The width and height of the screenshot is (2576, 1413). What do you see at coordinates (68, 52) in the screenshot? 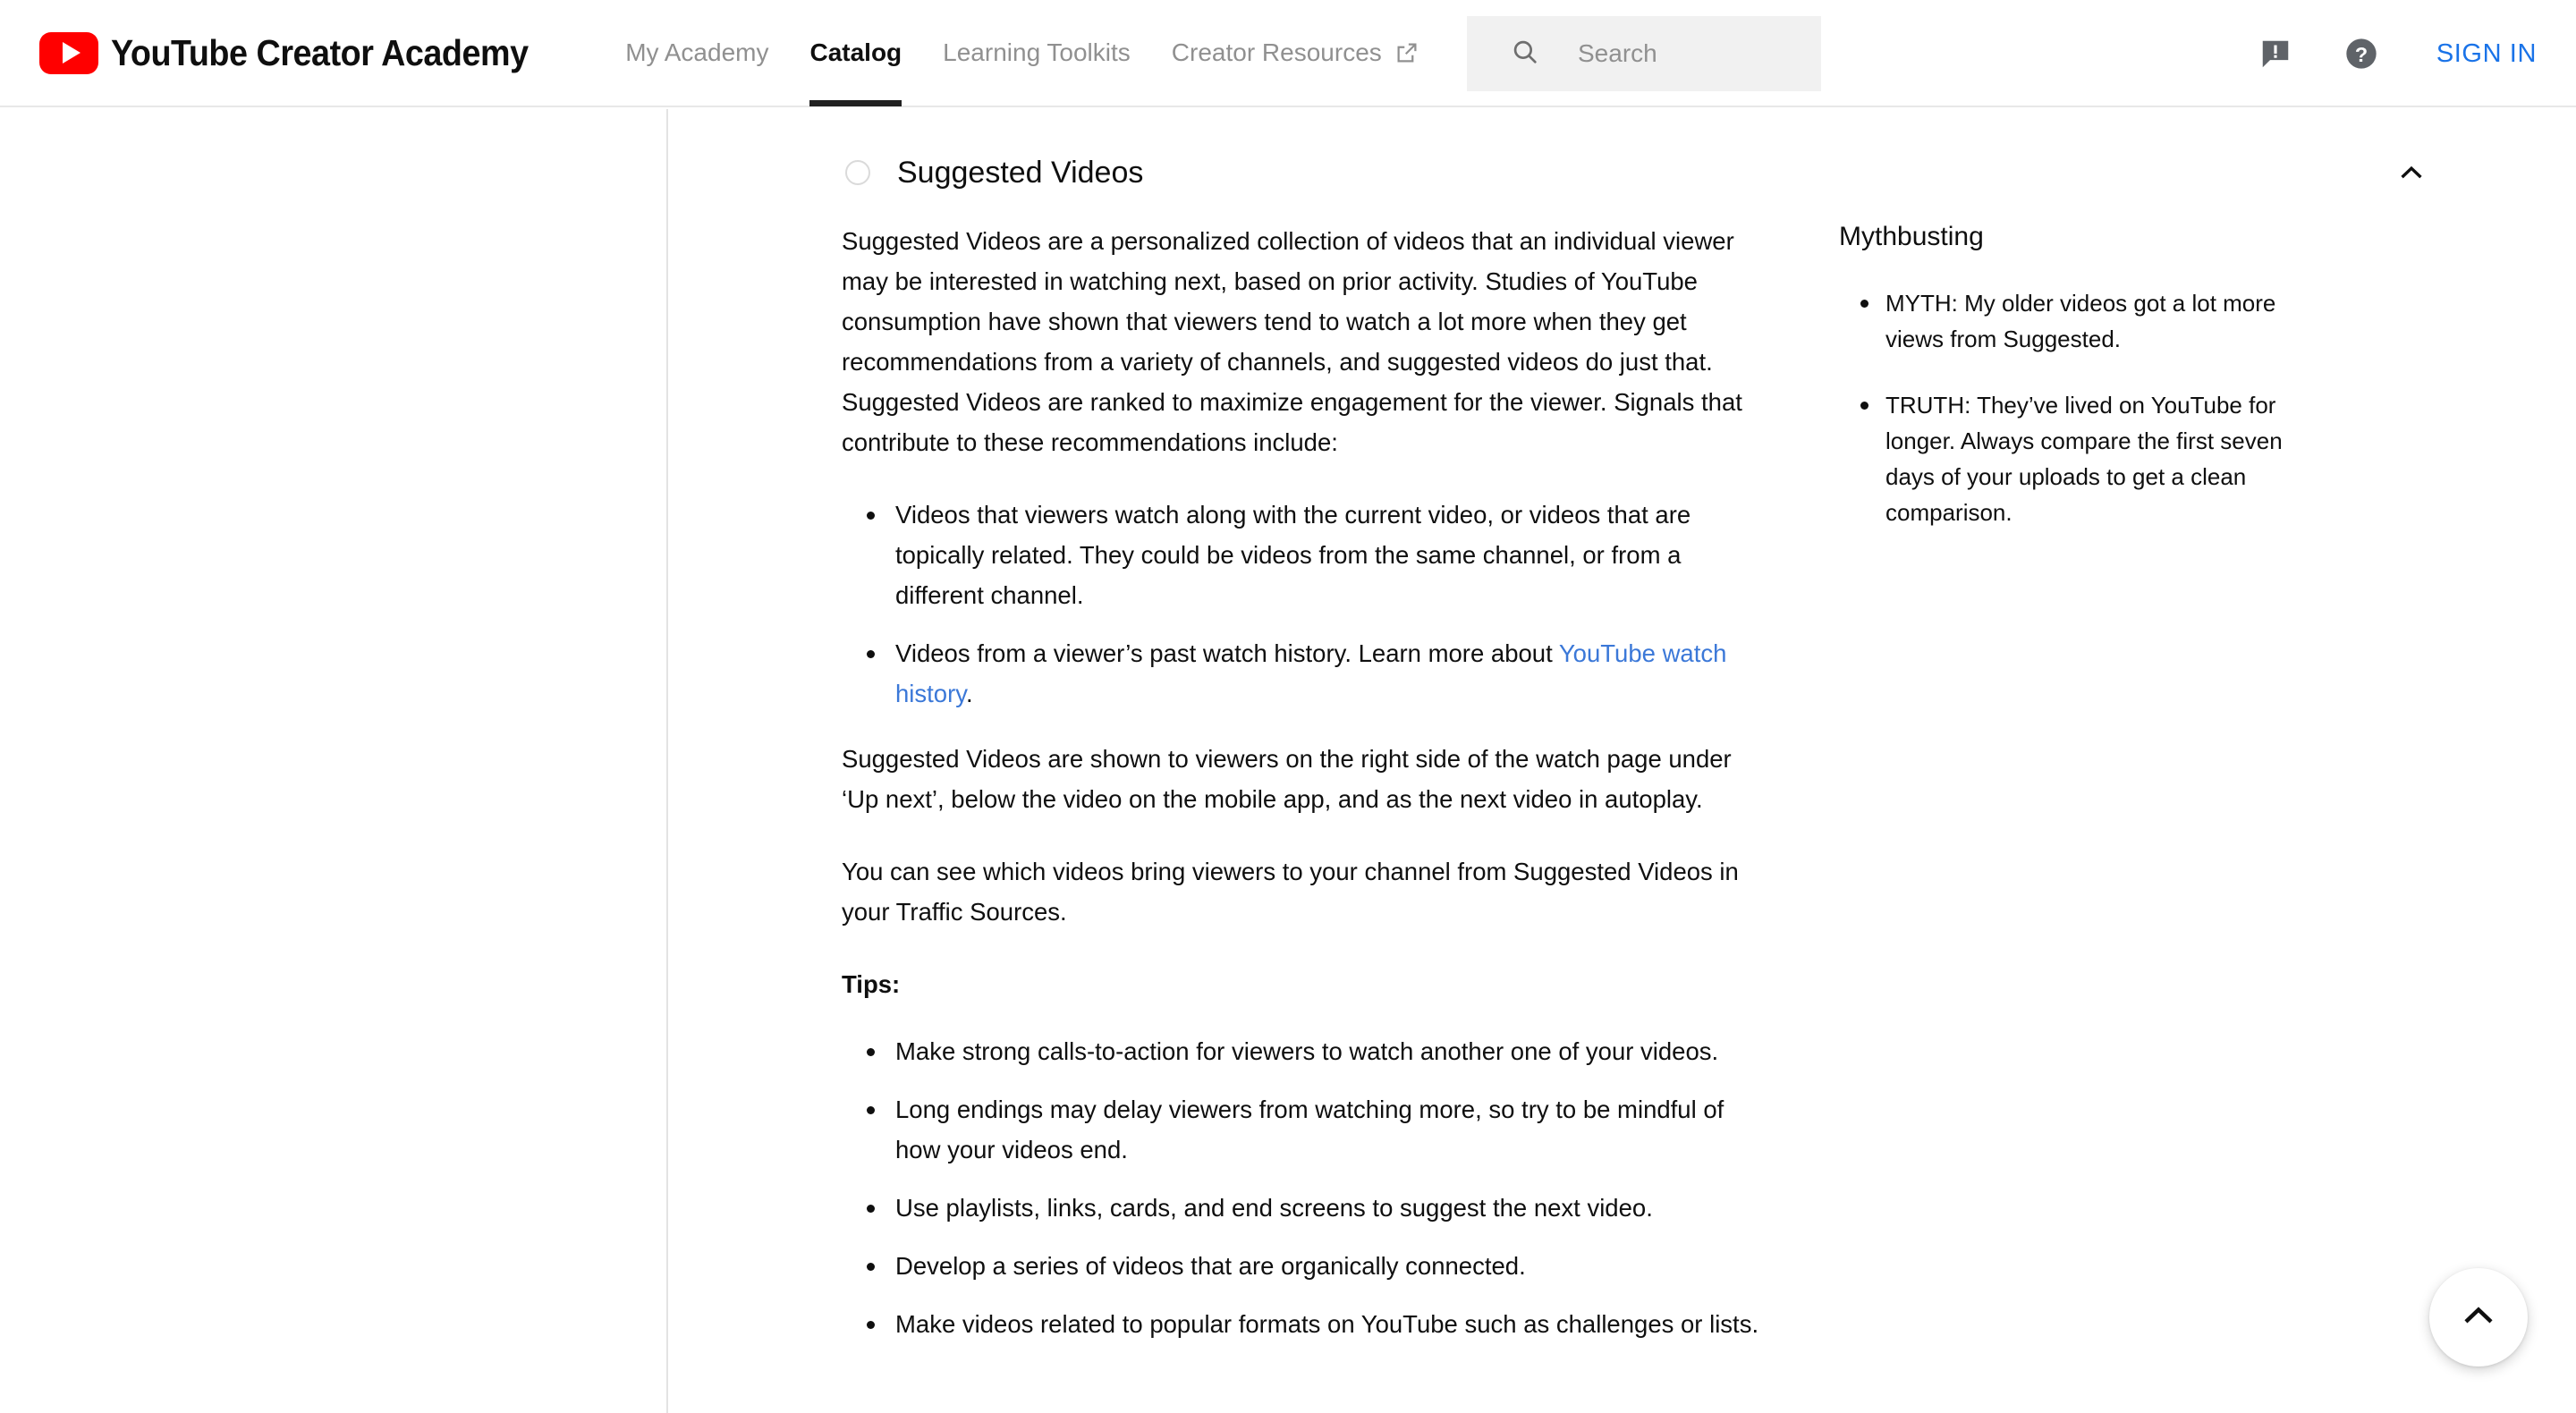
I see `youtube-play-icon` at bounding box center [68, 52].